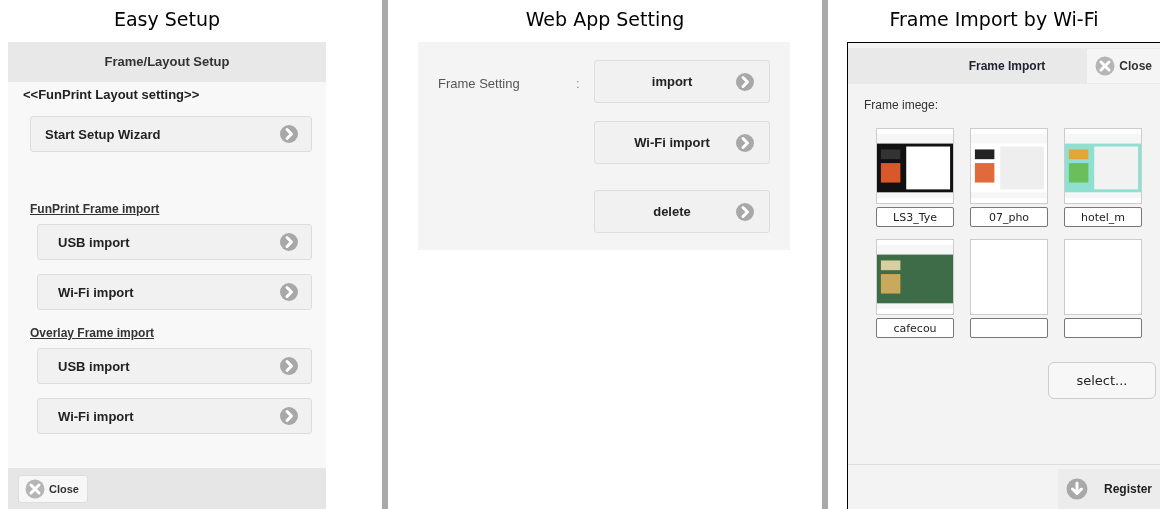  What do you see at coordinates (1007, 66) in the screenshot?
I see `dialog-title: Frame Import` at bounding box center [1007, 66].